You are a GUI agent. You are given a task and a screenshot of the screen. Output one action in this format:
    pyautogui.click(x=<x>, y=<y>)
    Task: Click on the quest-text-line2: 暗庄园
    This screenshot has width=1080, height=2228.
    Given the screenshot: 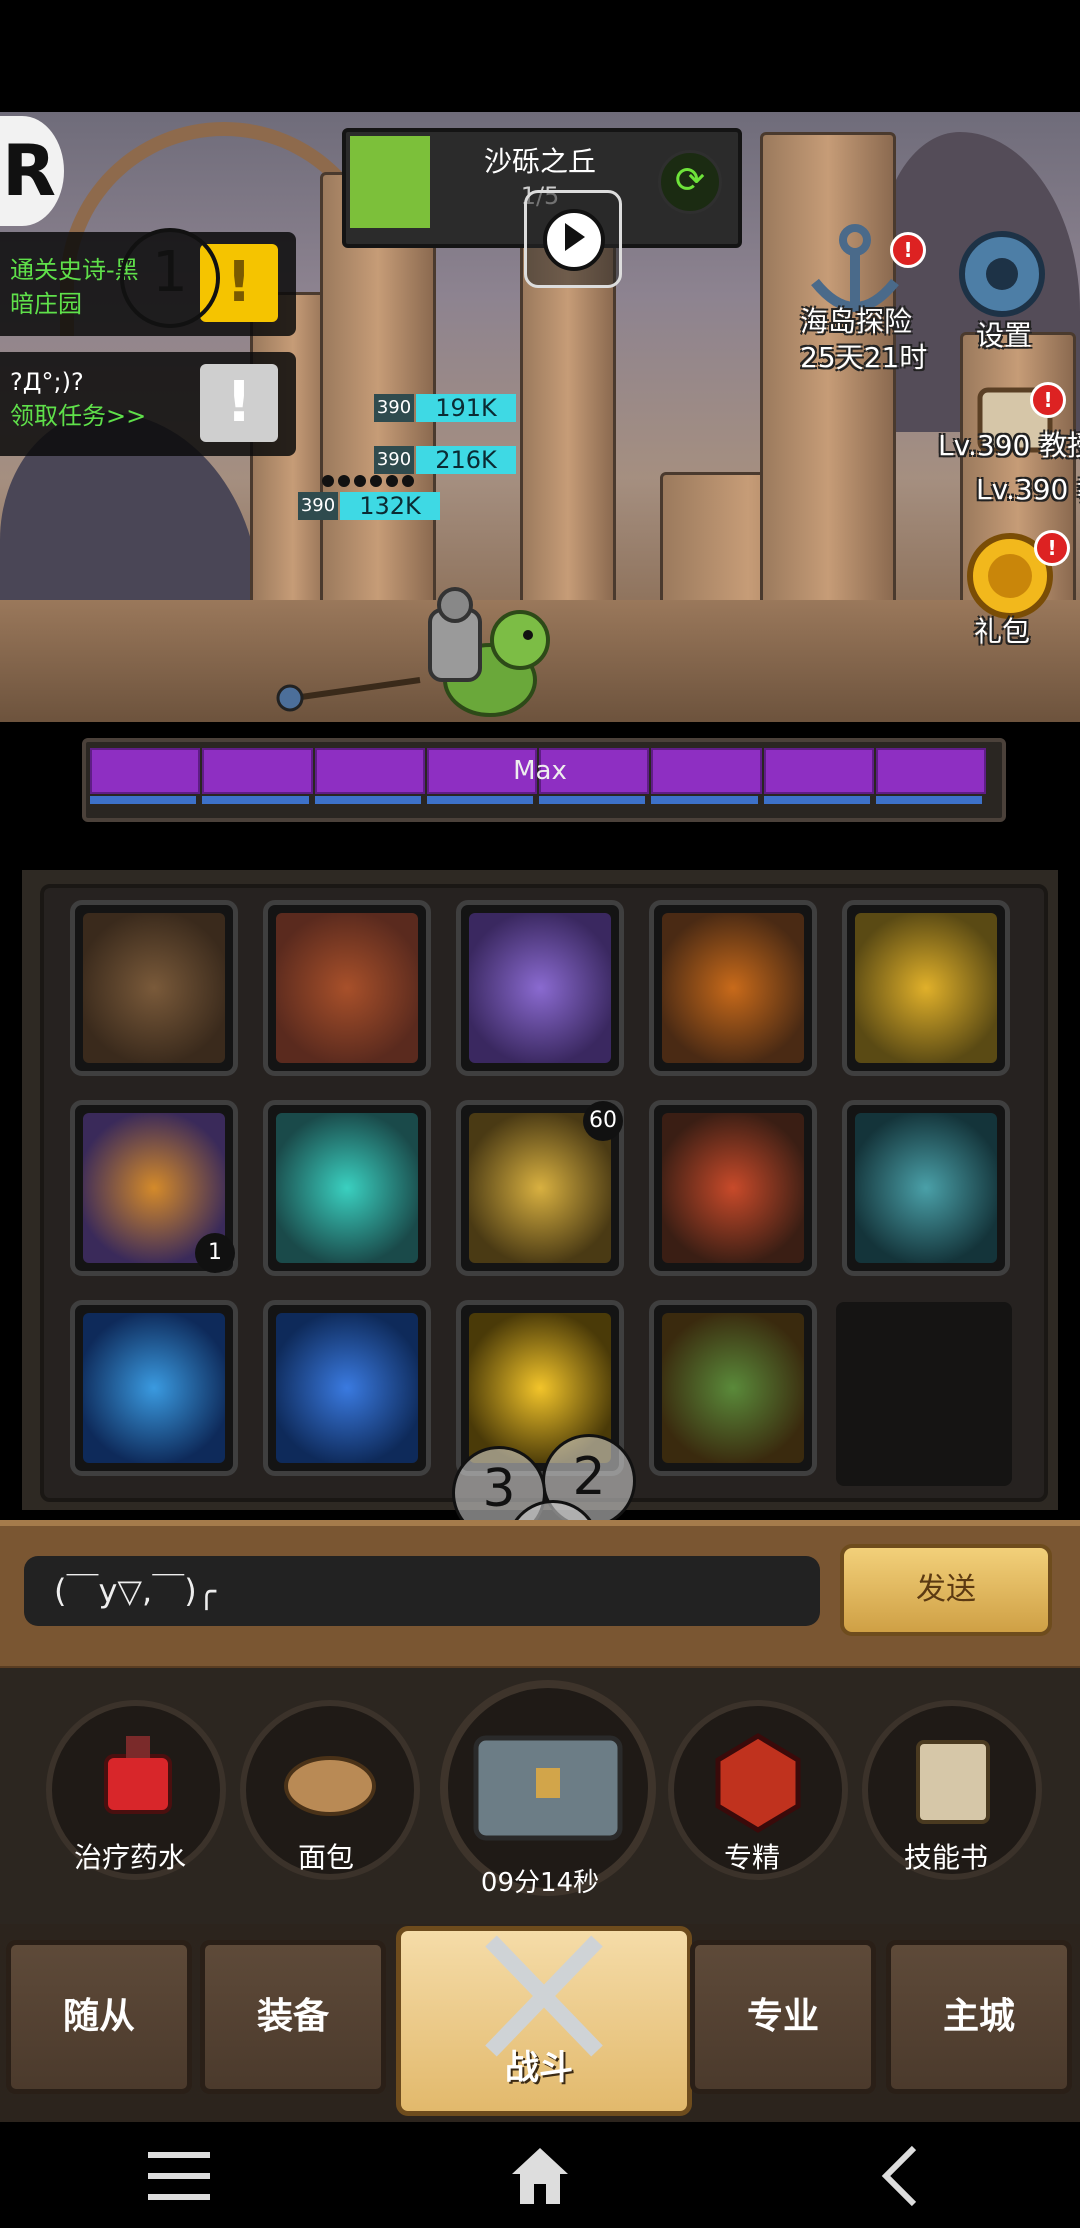 What is the action you would take?
    pyautogui.click(x=46, y=304)
    